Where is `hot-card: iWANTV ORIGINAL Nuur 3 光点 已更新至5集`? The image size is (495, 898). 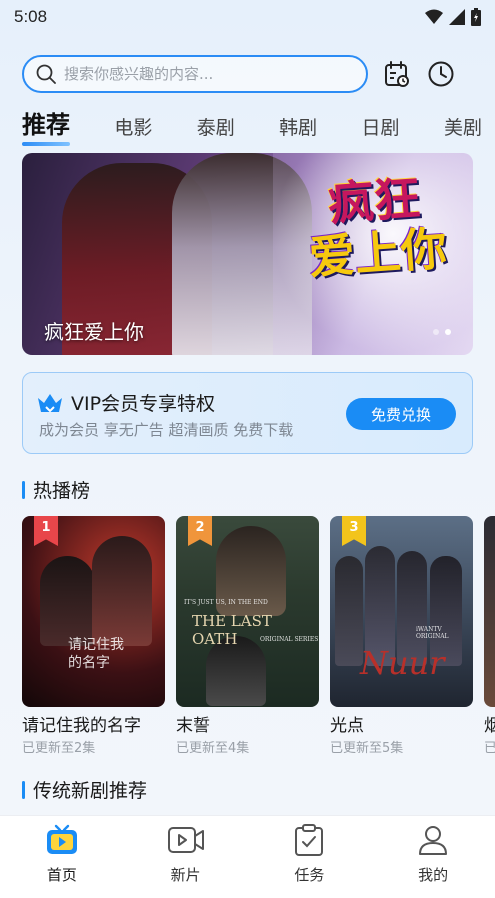
hot-card: iWANTV ORIGINAL Nuur 3 光点 已更新至5集 is located at coordinates (401, 636).